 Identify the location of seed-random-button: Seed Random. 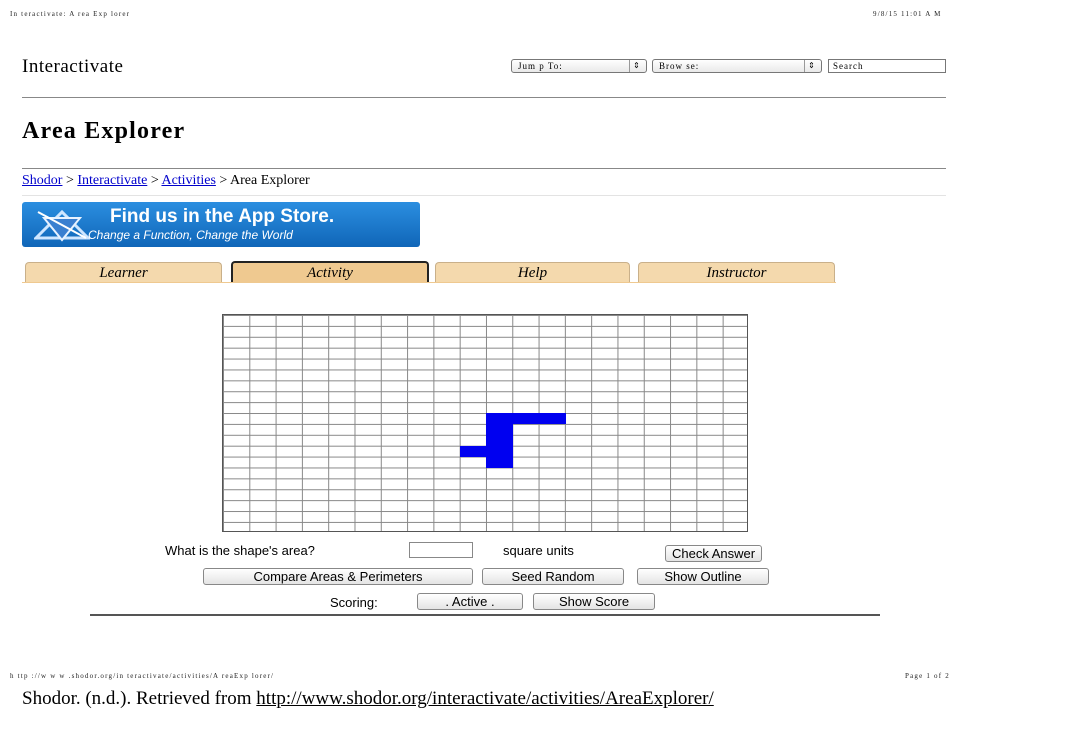
(553, 576).